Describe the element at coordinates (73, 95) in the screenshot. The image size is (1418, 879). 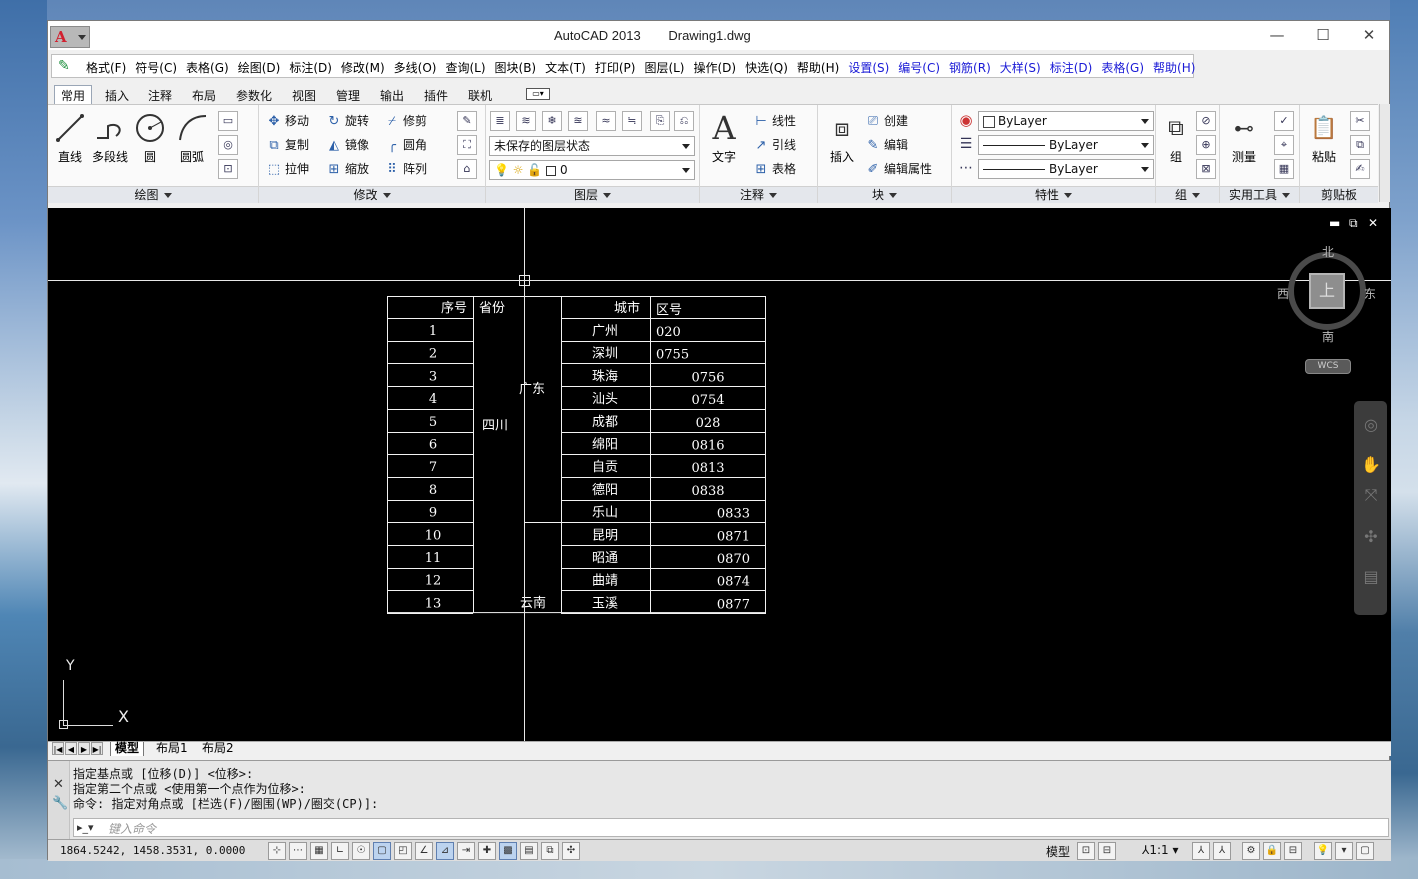
I see `tab-home: 常用` at that location.